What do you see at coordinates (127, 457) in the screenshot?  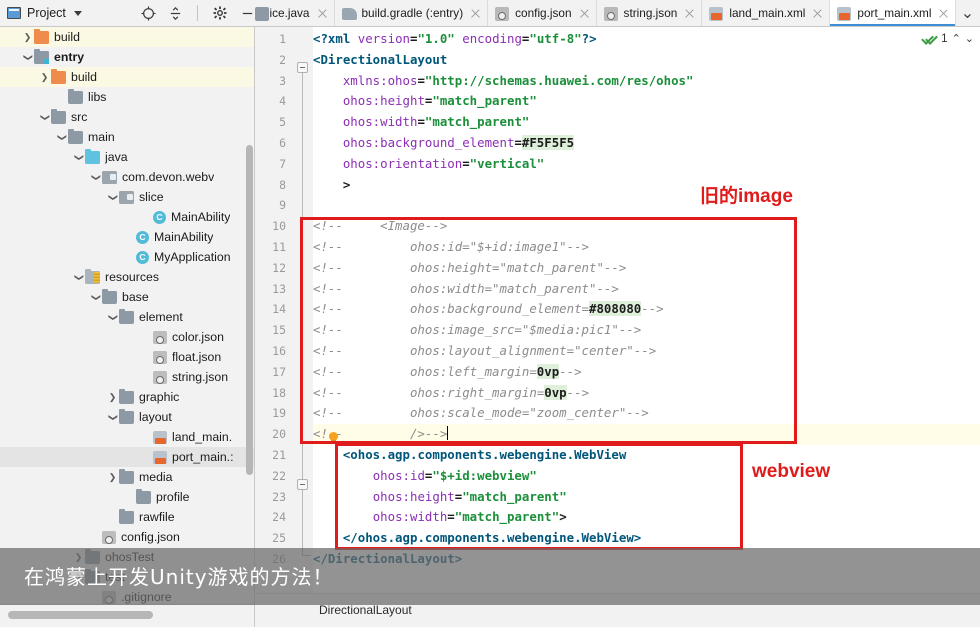 I see `tree-item-port-main: port_main.:` at bounding box center [127, 457].